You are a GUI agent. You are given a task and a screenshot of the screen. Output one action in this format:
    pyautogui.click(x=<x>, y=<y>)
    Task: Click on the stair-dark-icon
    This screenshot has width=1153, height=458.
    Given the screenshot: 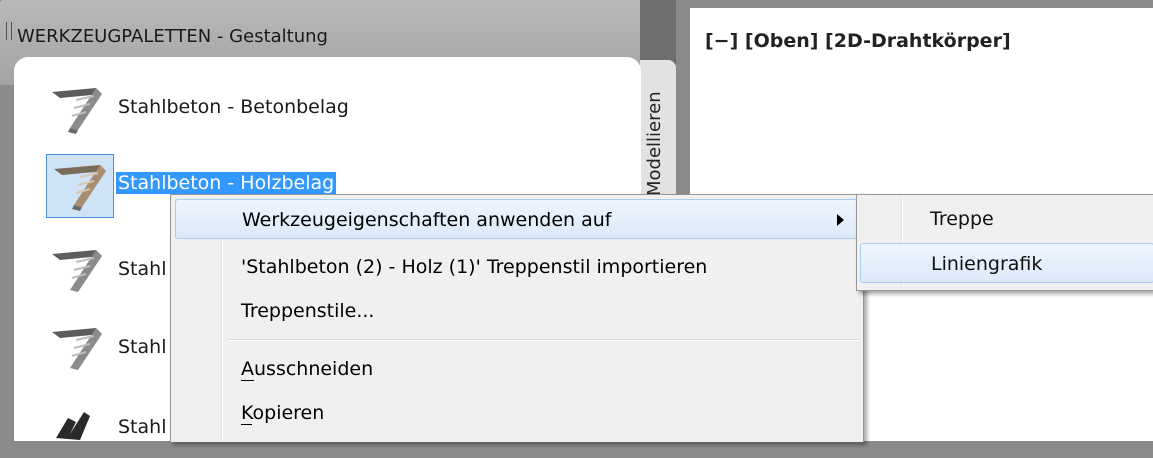 What is the action you would take?
    pyautogui.click(x=73, y=426)
    